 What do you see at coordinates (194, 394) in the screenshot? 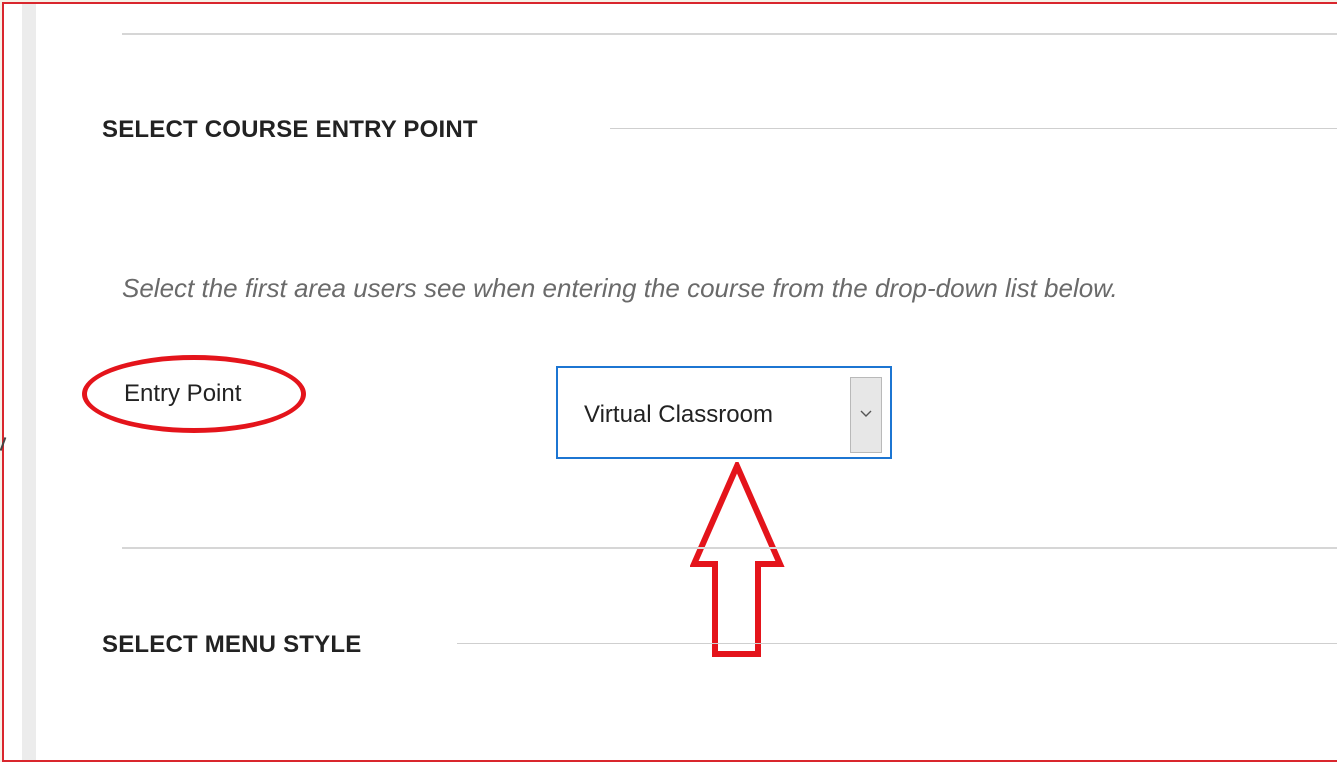
I see `annotation-circle` at bounding box center [194, 394].